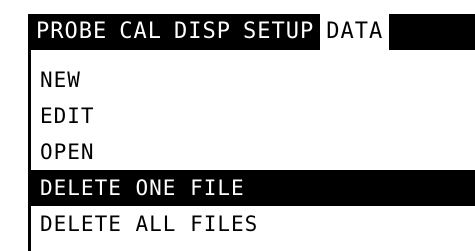 This screenshot has width=475, height=251. Describe the element at coordinates (202, 32) in the screenshot. I see `tab-disp: DISP` at that location.